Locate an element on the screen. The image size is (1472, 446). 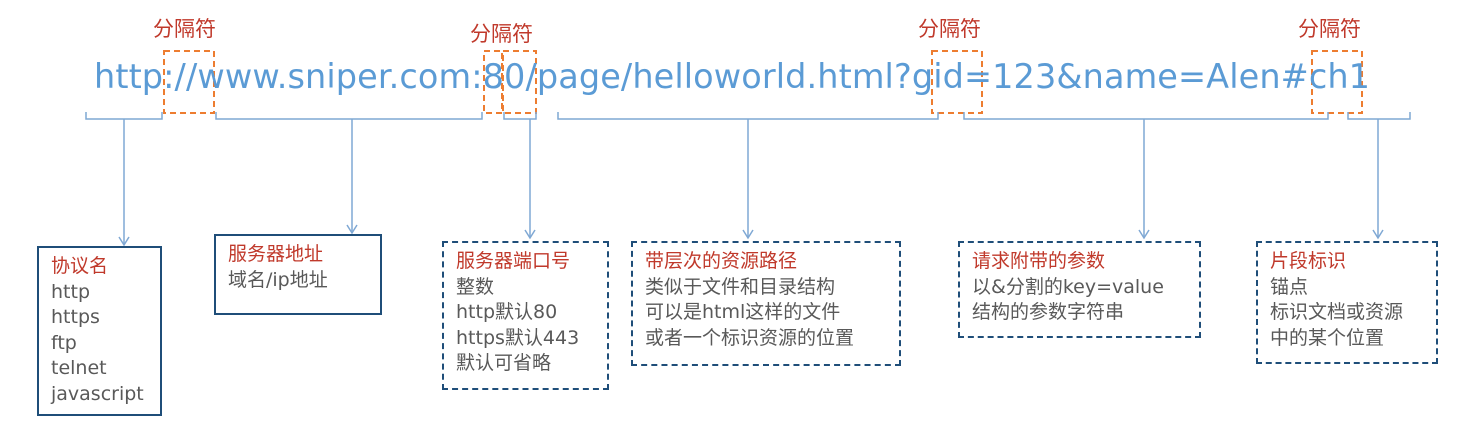
component-line: 标识文档或资源 is located at coordinates (1337, 312).